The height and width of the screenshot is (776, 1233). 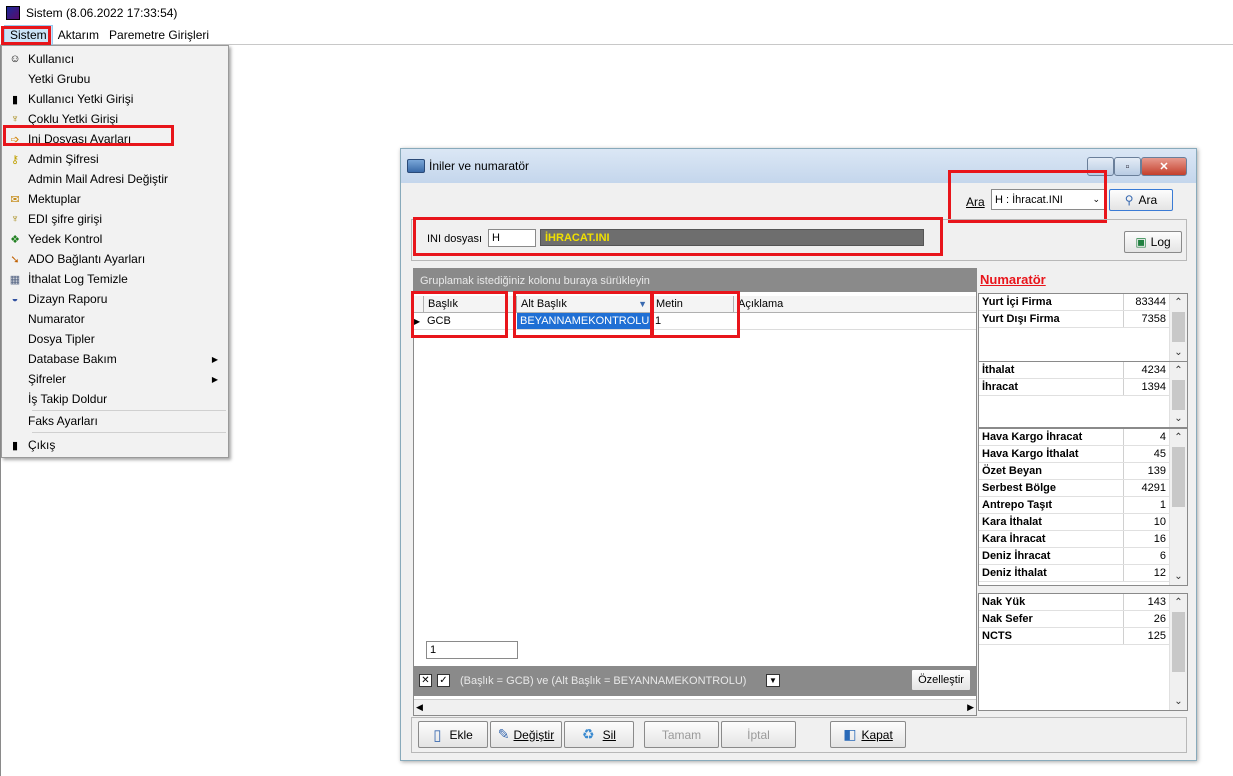 What do you see at coordinates (15, 159) in the screenshot?
I see `key-icon: ⚷` at bounding box center [15, 159].